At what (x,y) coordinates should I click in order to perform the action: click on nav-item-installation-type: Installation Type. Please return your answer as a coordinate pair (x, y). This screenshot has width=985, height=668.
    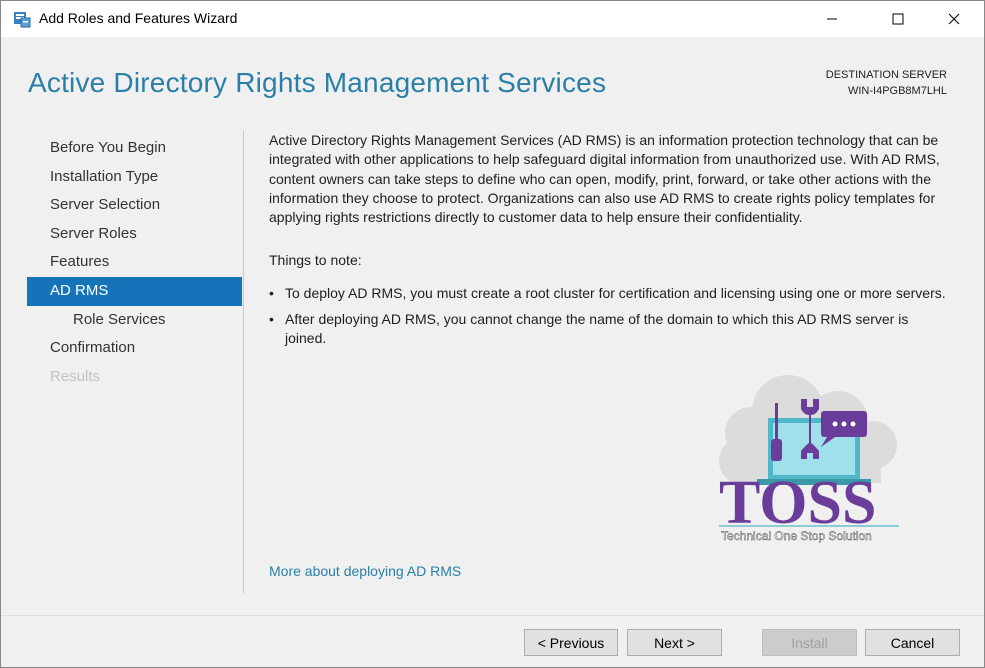
    Looking at the image, I should click on (134, 177).